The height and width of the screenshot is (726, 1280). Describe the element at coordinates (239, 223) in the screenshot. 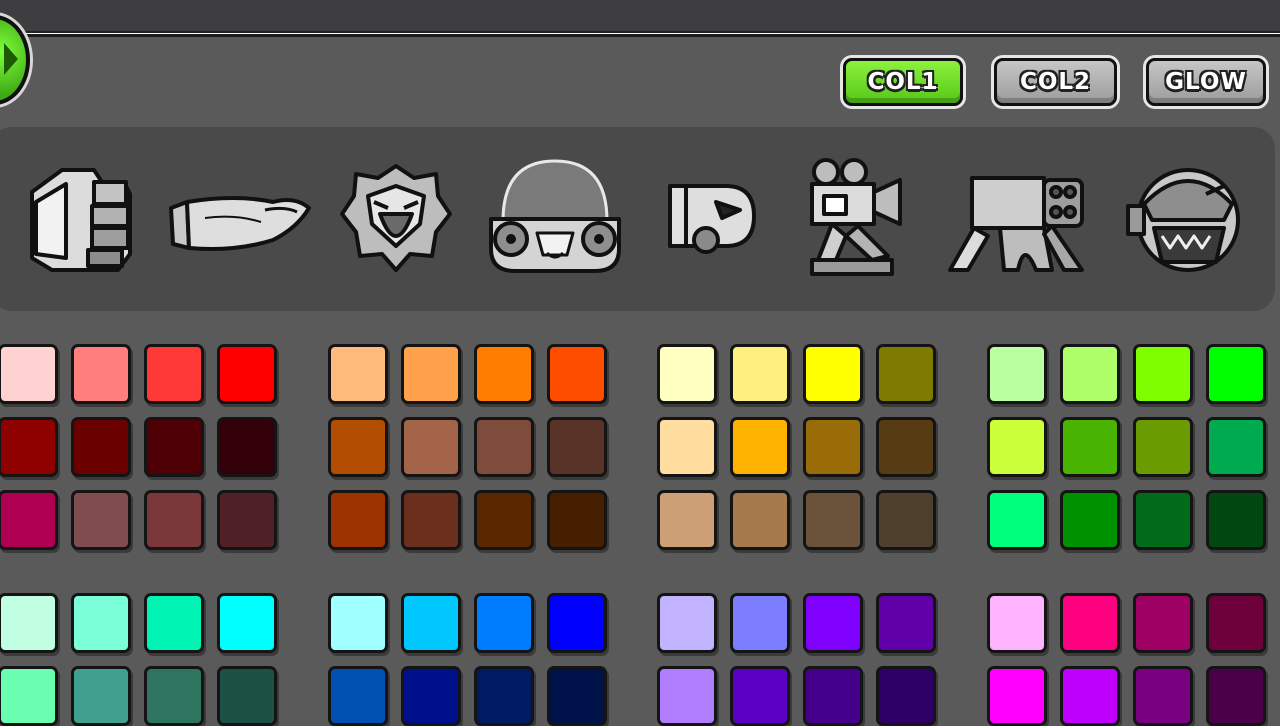

I see `hand-icon` at that location.